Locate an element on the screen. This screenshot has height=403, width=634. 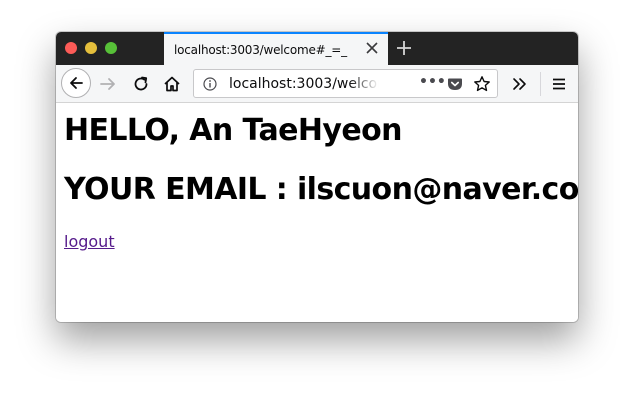
navigation-toolbar: localhost:3003/welcome ••• is located at coordinates (317, 84).